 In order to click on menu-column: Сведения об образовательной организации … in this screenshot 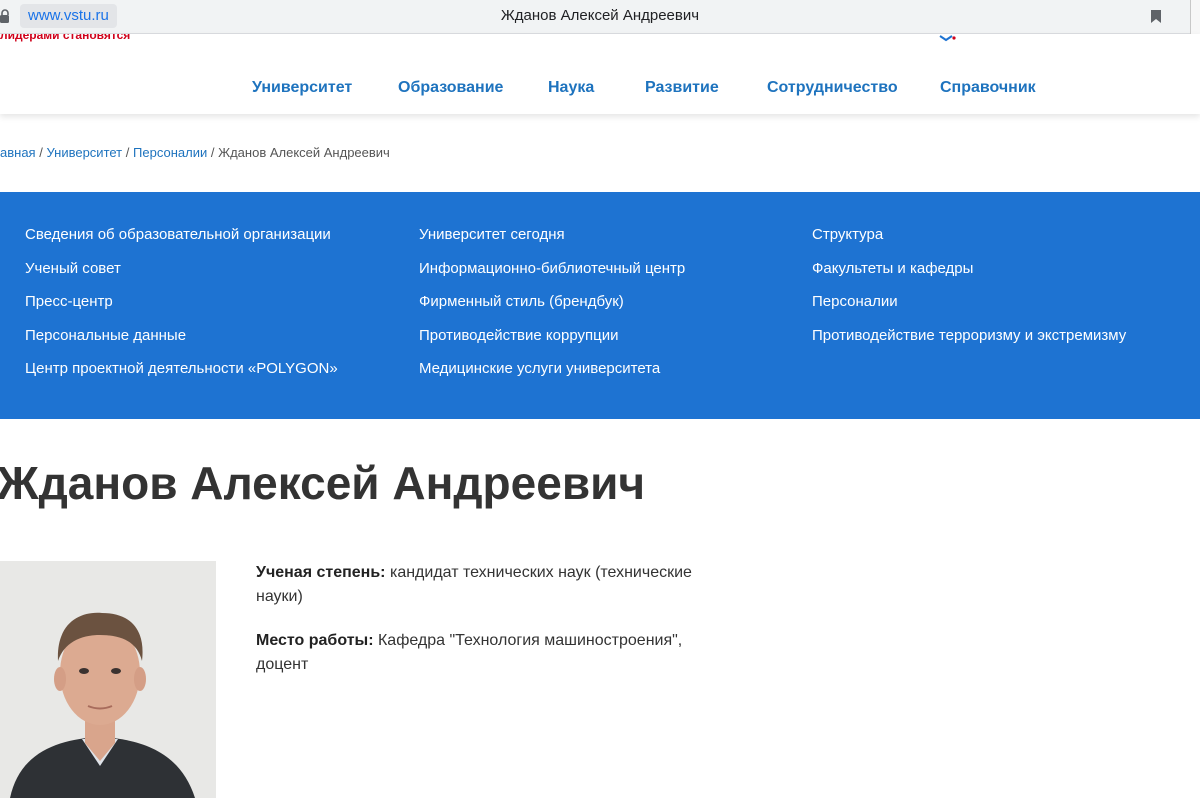, I will do `click(181, 310)`.